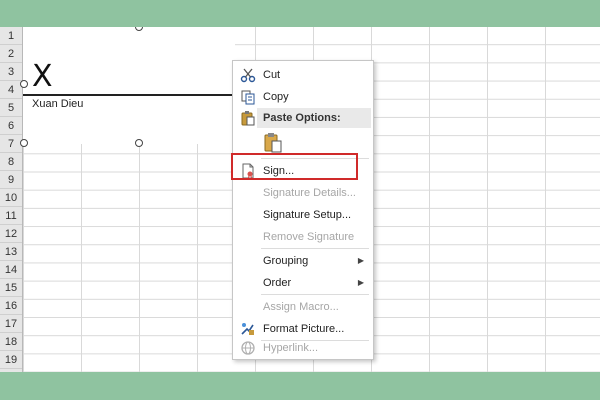 Image resolution: width=600 pixels, height=400 pixels. What do you see at coordinates (303, 75) in the screenshot?
I see `menu-item-cut: Cut` at bounding box center [303, 75].